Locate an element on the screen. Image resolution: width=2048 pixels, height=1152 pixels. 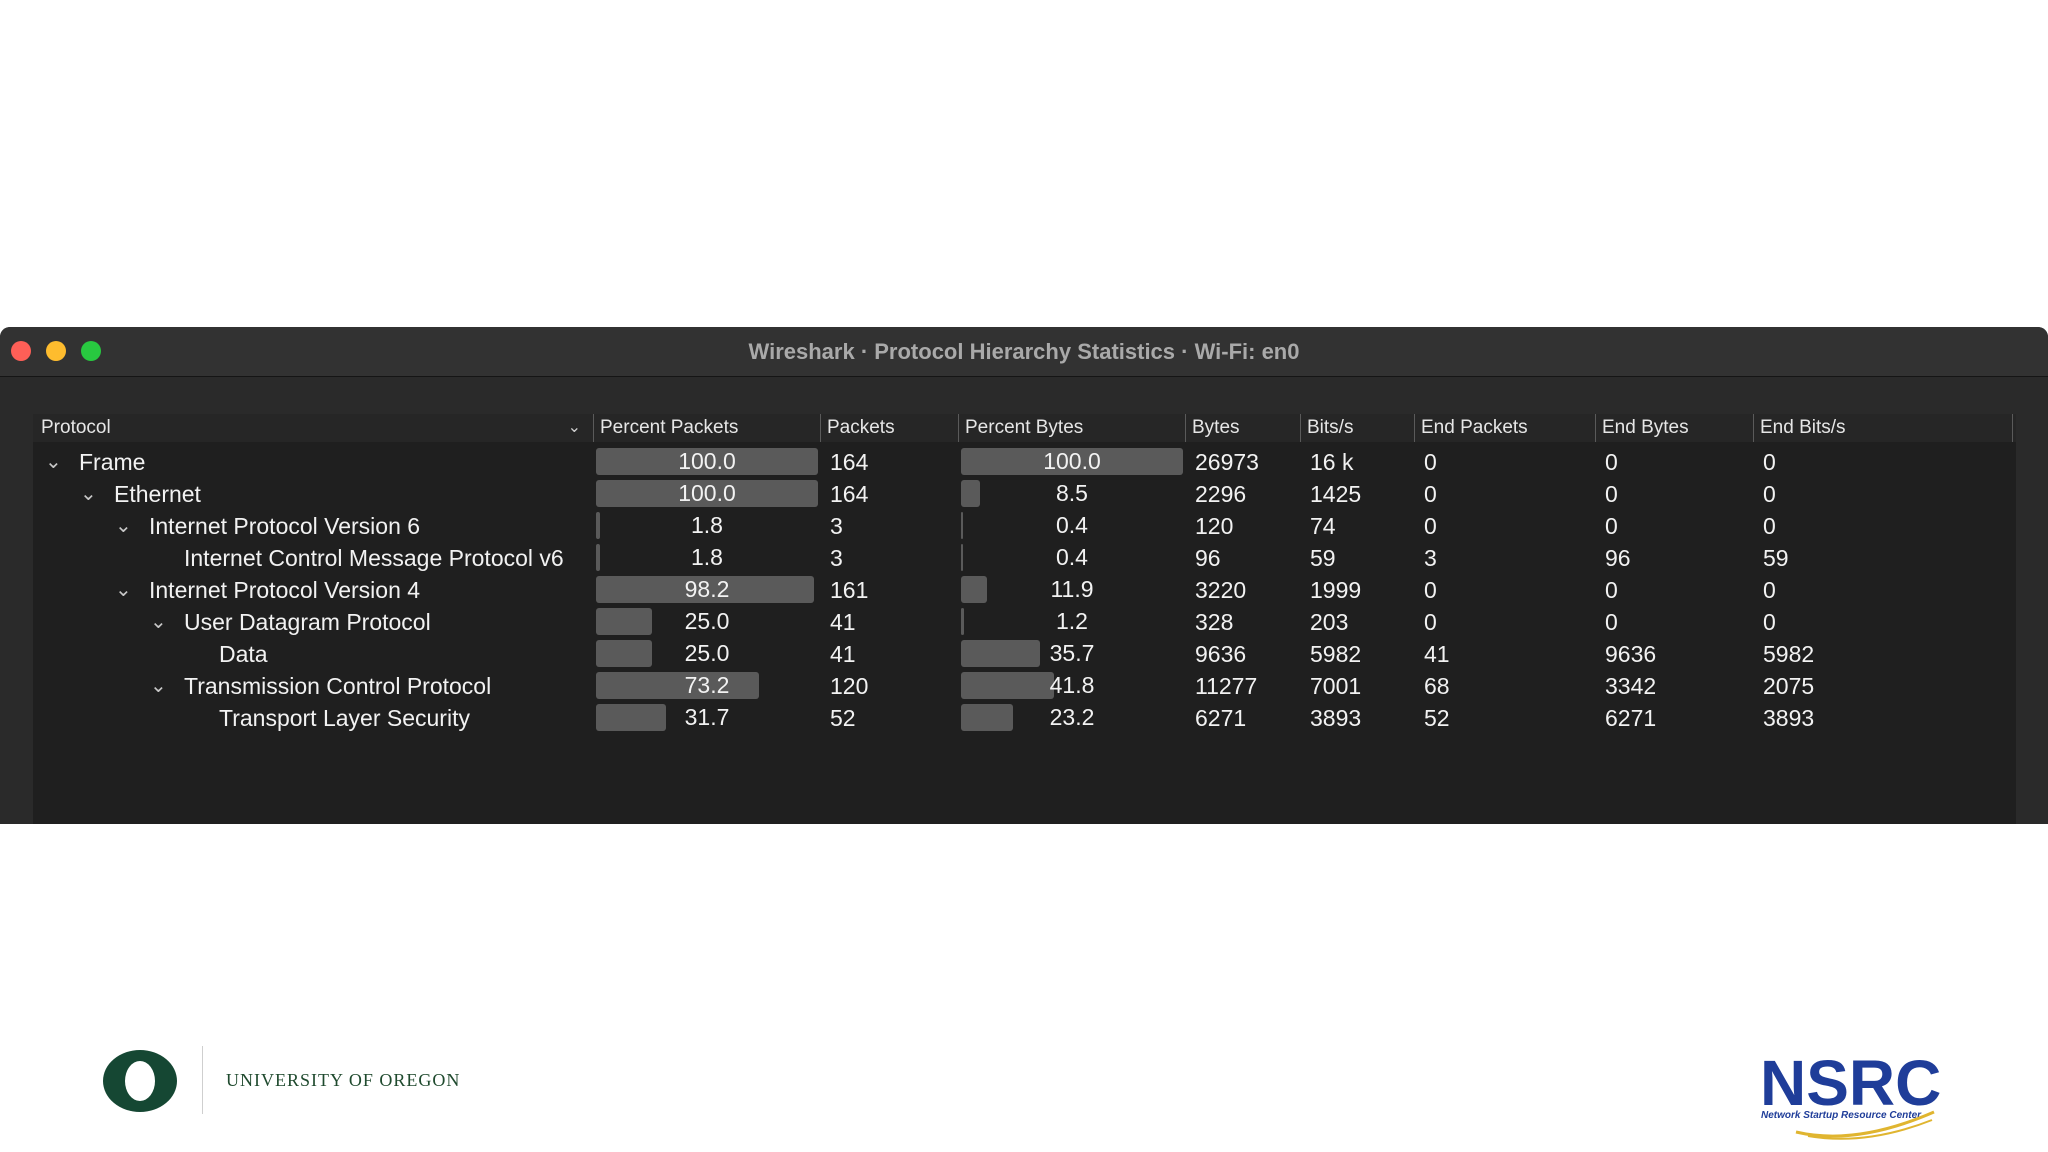
percent-packets-cell-value: 98.2 is located at coordinates (707, 589).